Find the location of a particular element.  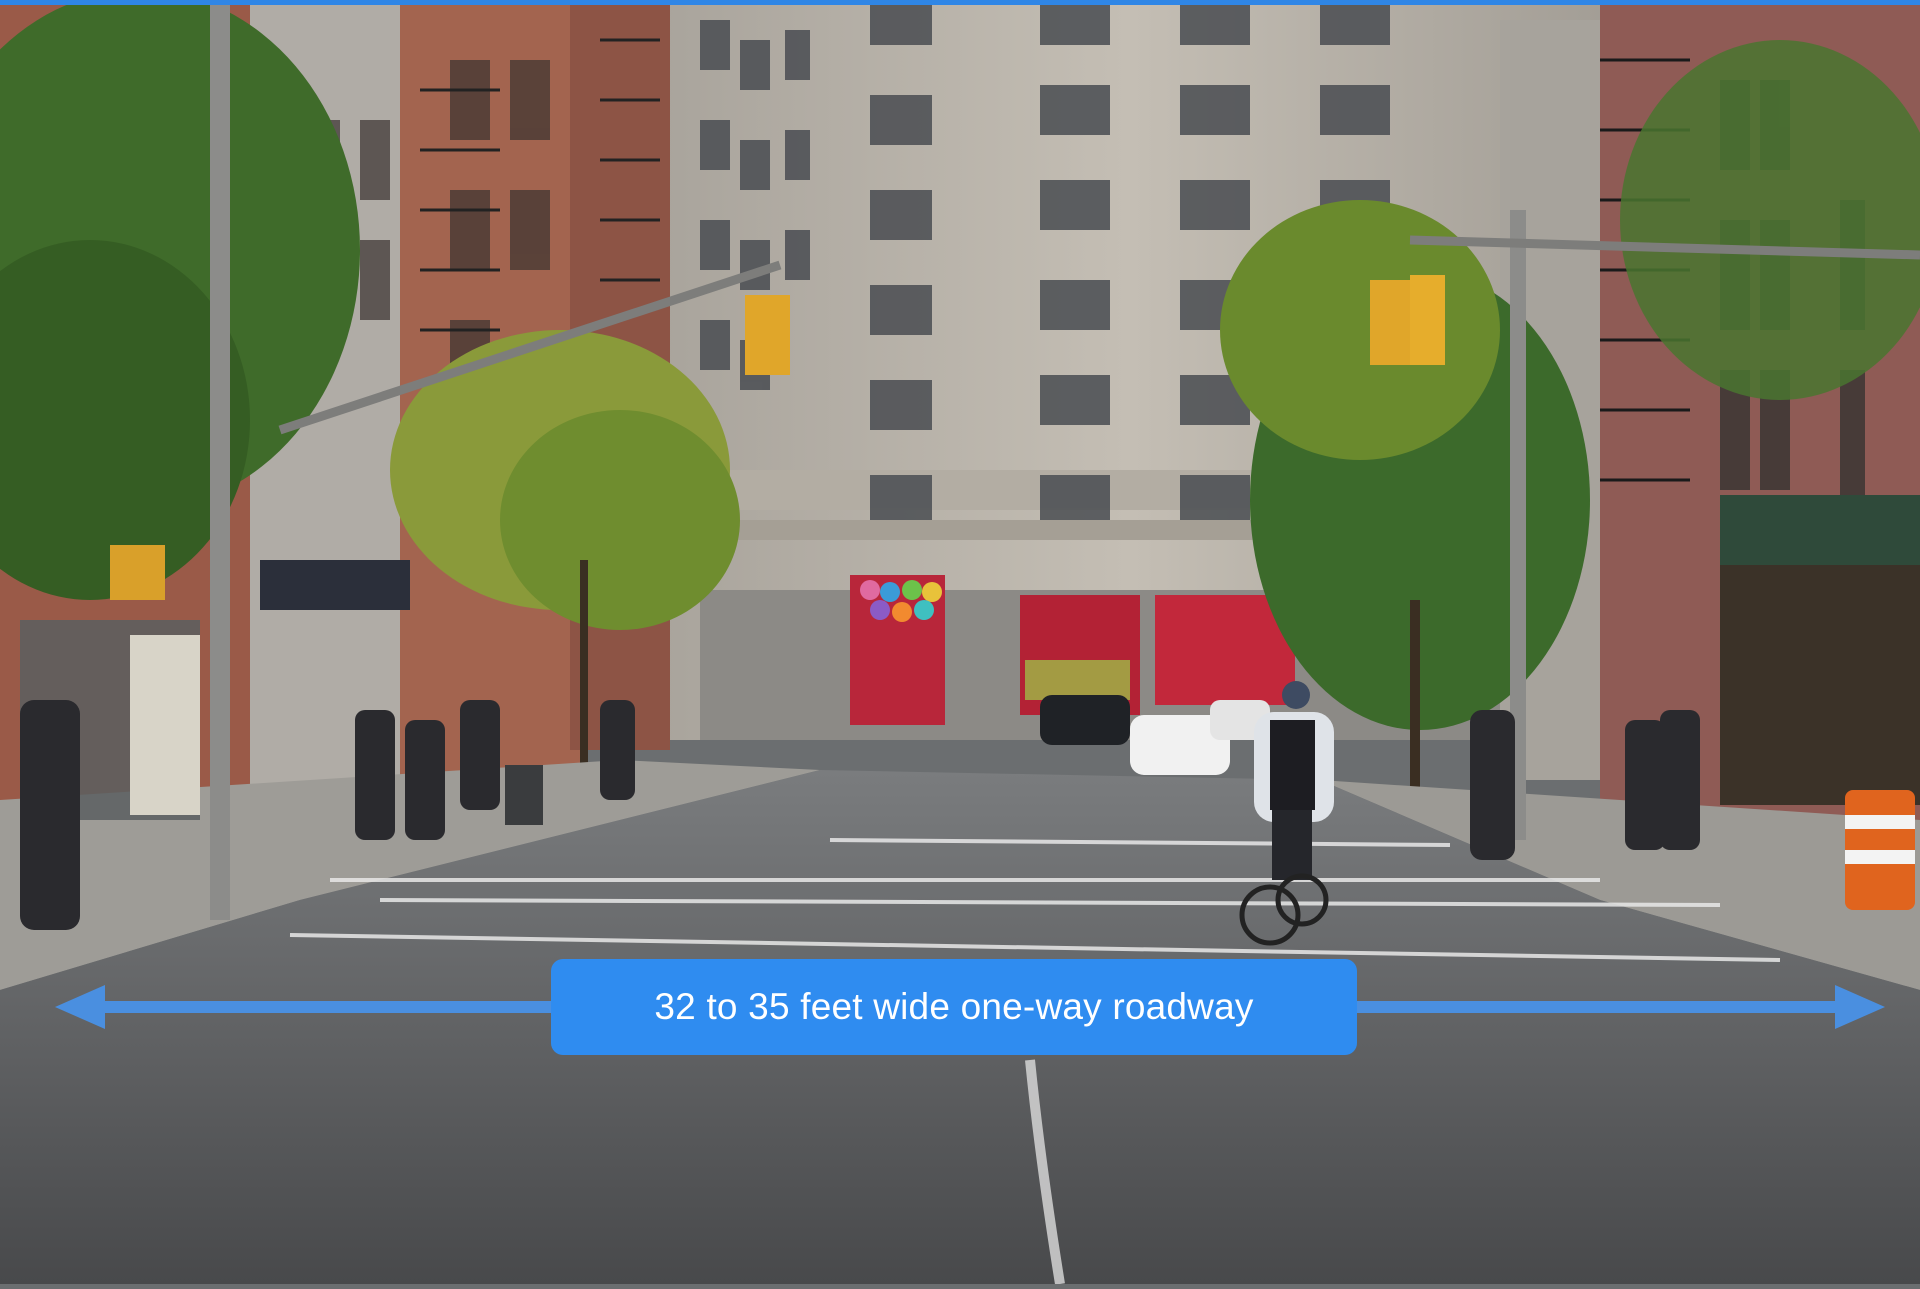

green-awning is located at coordinates (1820, 530).